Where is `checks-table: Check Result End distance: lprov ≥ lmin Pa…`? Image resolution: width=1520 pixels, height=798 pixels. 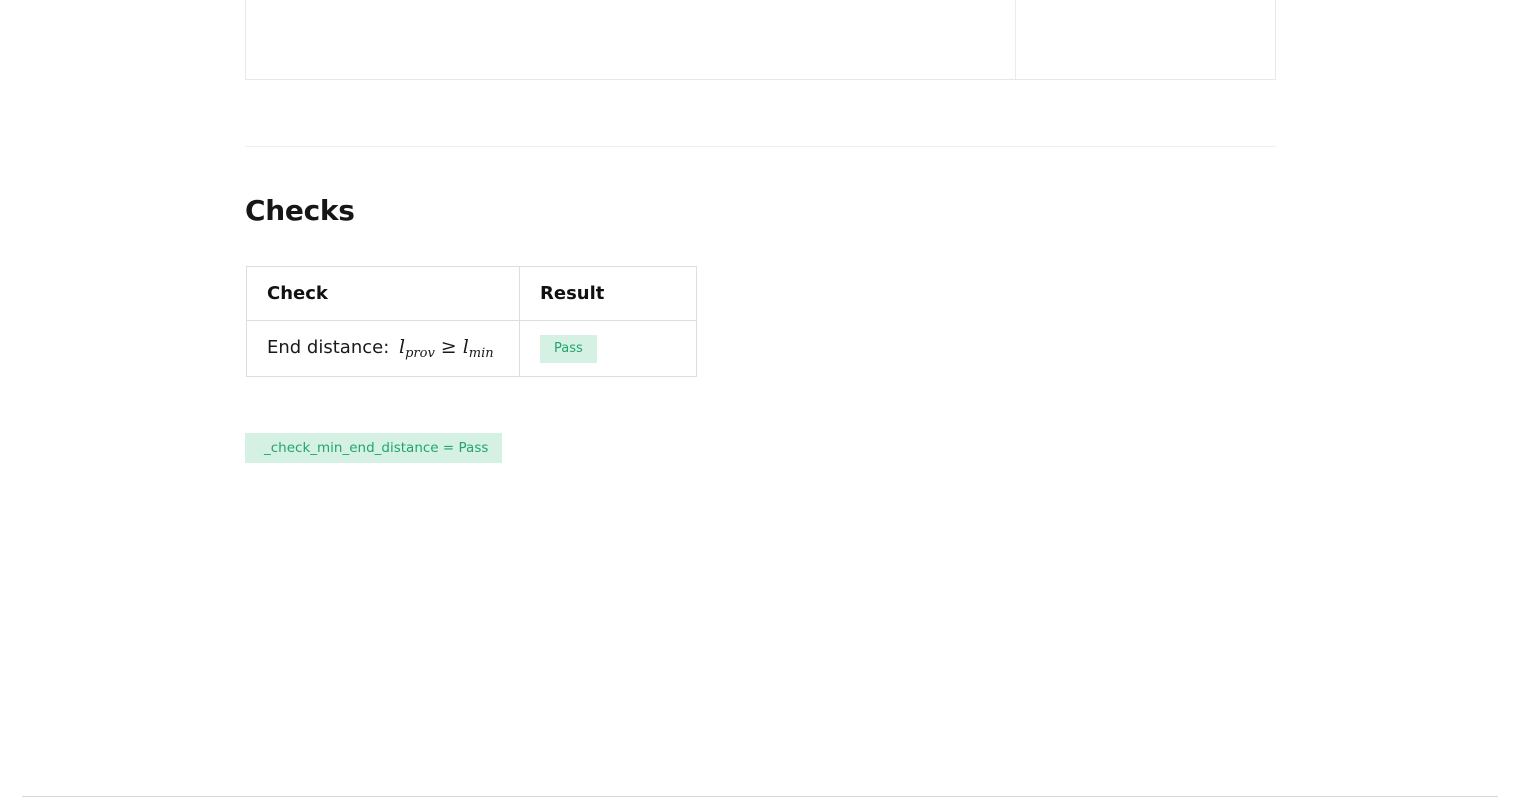
checks-table: Check Result End distance: lprov ≥ lmin Pa… is located at coordinates (471, 321).